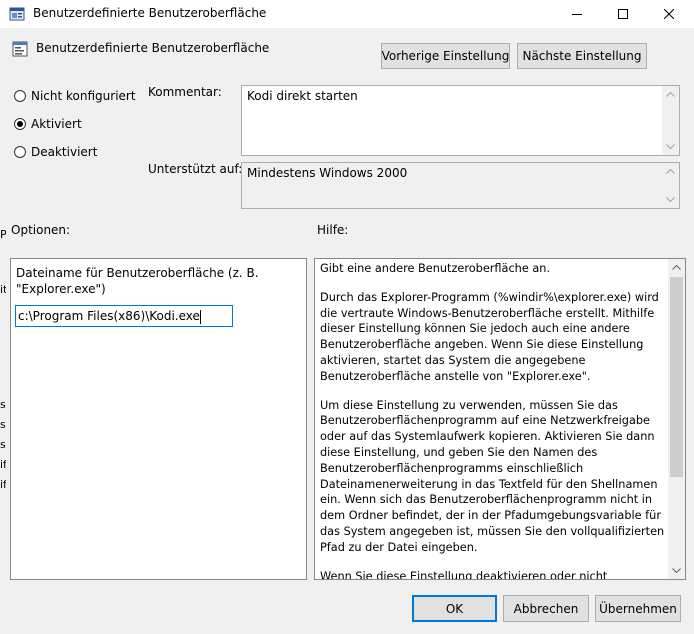  I want to click on supported-scrollbar, so click(670, 185).